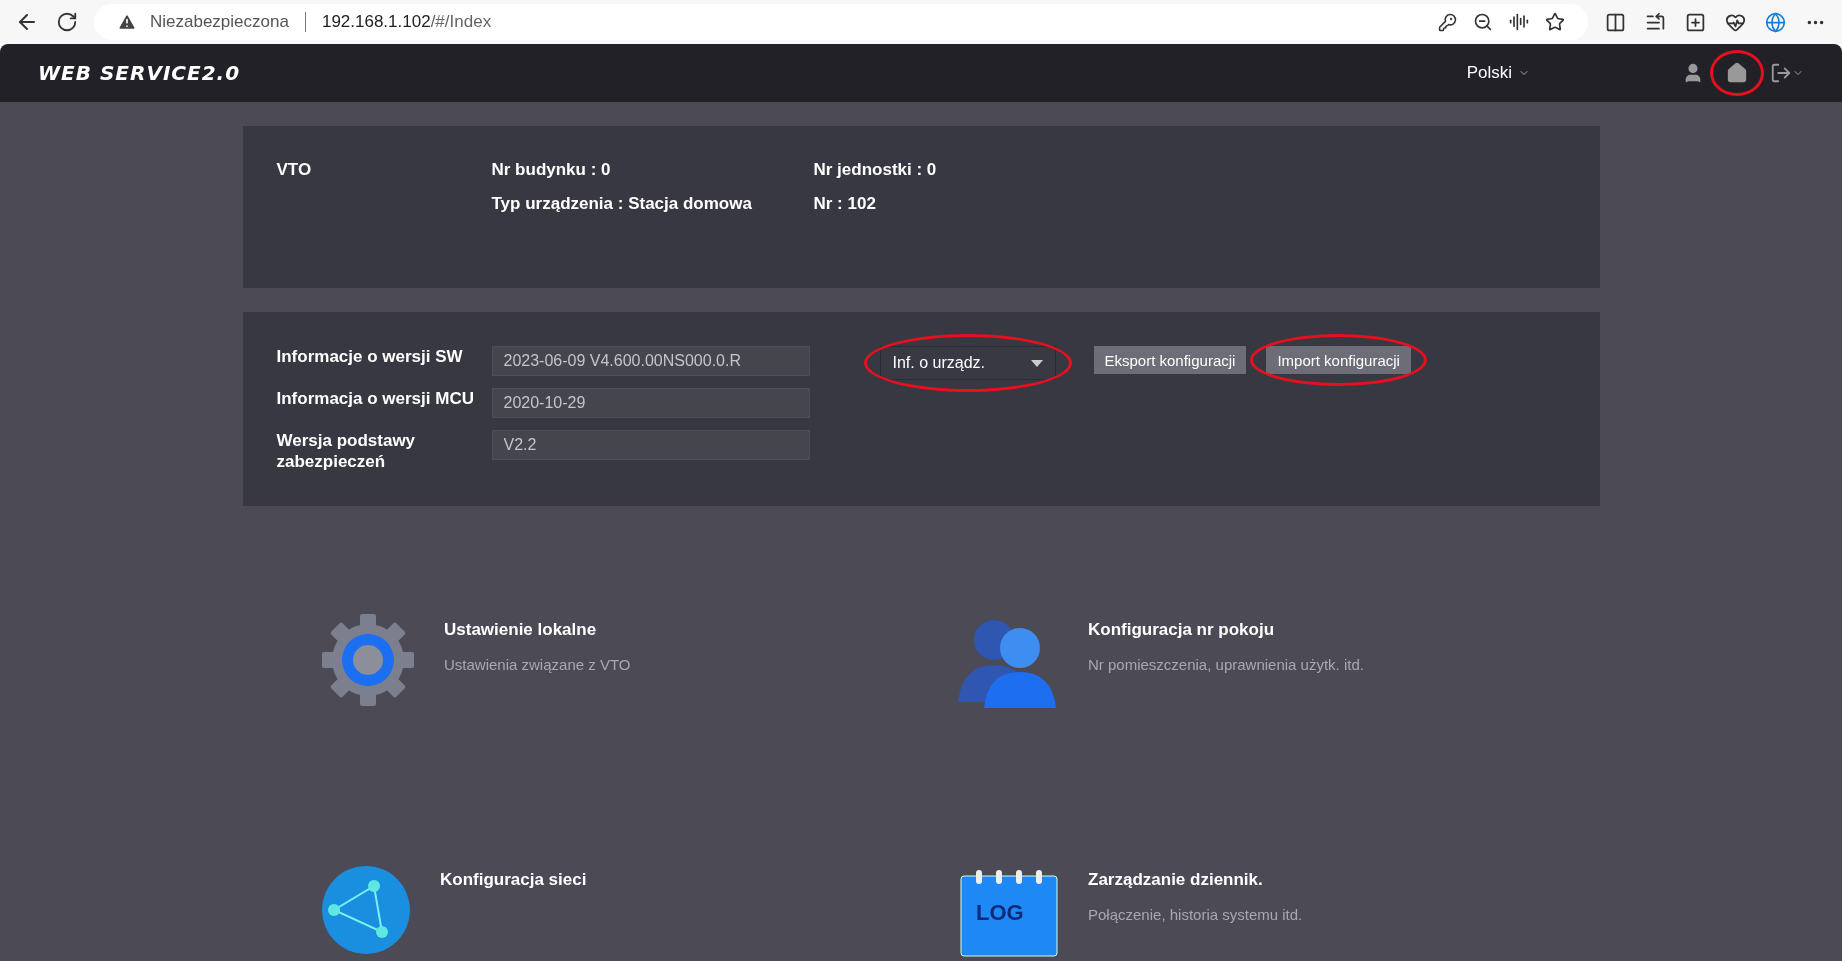 This screenshot has width=1842, height=961. What do you see at coordinates (461, 22) in the screenshot?
I see `url-path: /#/Index` at bounding box center [461, 22].